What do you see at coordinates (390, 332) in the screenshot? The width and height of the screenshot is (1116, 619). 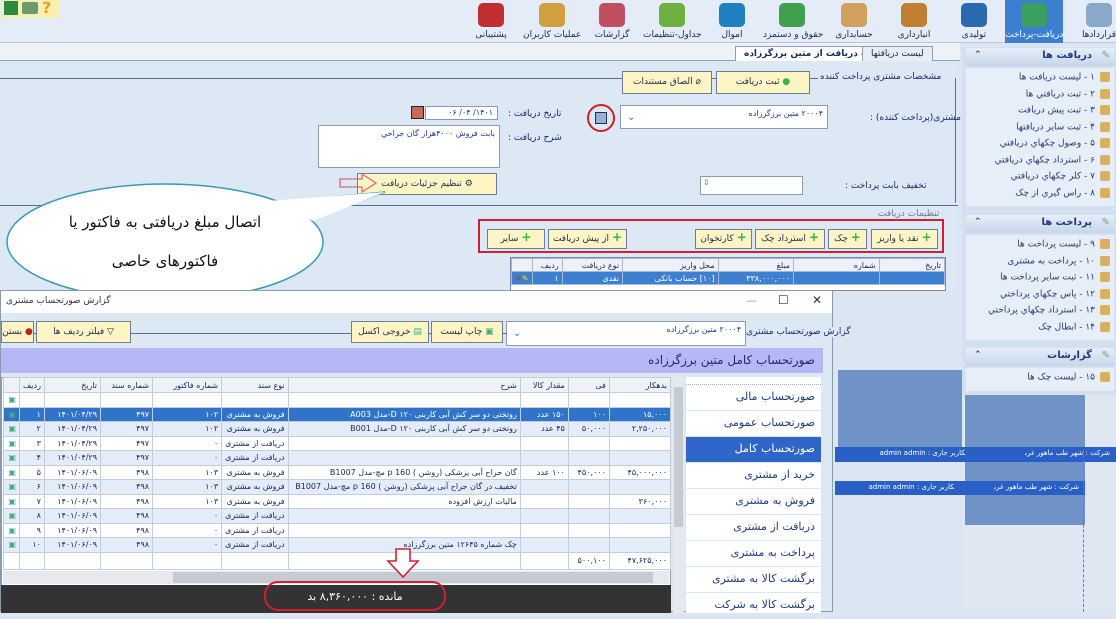 I see `excel-export-button: ▤ خروجی اکسل` at bounding box center [390, 332].